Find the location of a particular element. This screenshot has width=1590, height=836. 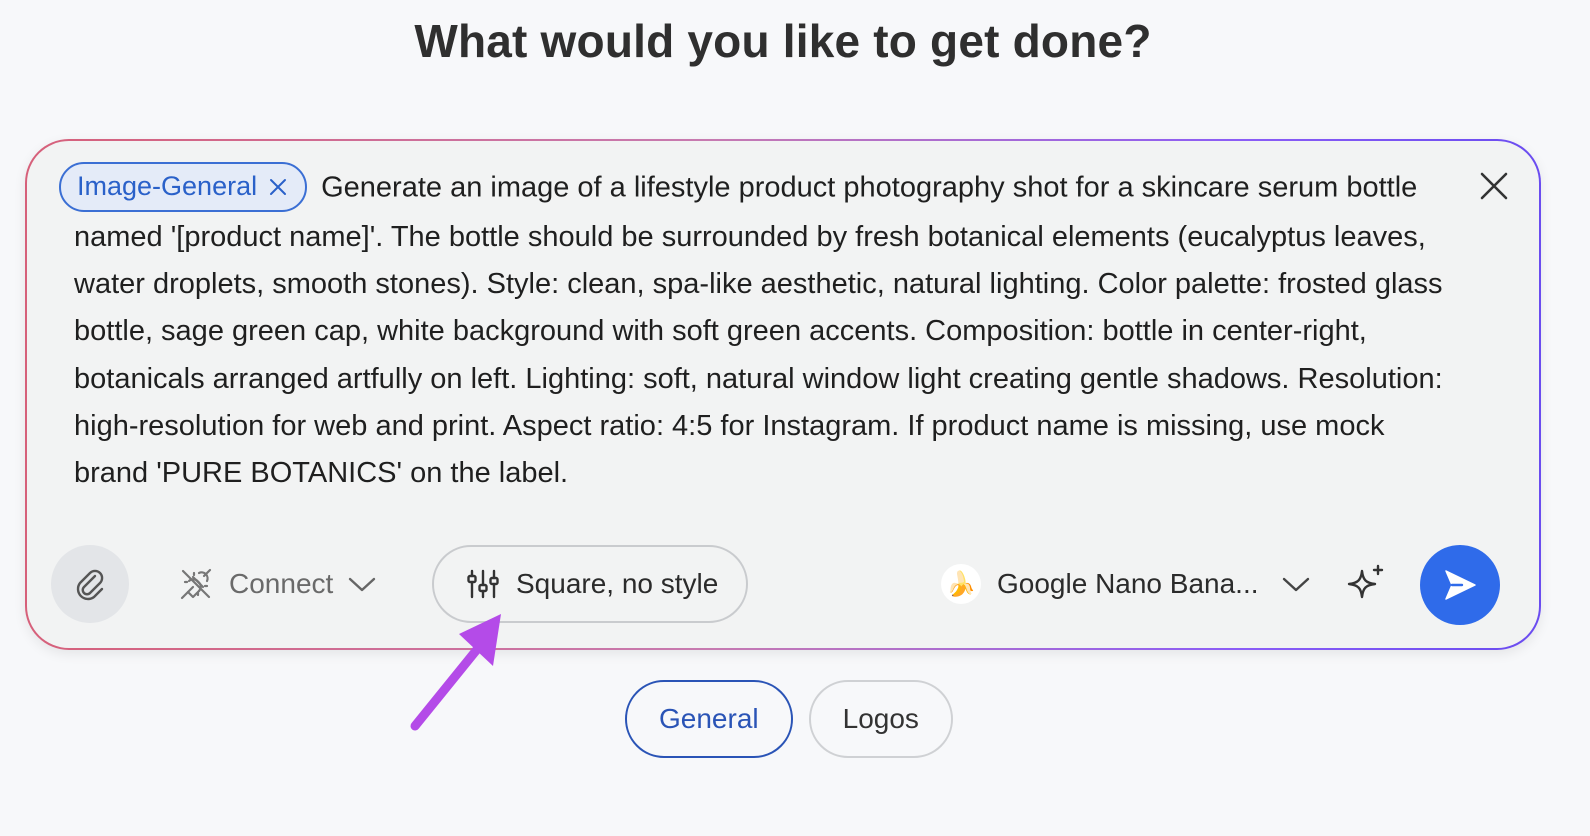

tag-chip-label: Image-General is located at coordinates (167, 186).